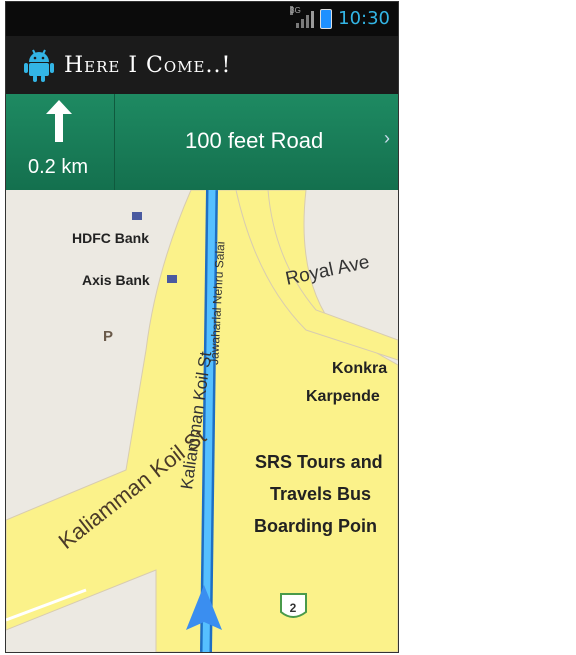  Describe the element at coordinates (343, 397) in the screenshot. I see `poi-konkra-line2: Karpende` at that location.